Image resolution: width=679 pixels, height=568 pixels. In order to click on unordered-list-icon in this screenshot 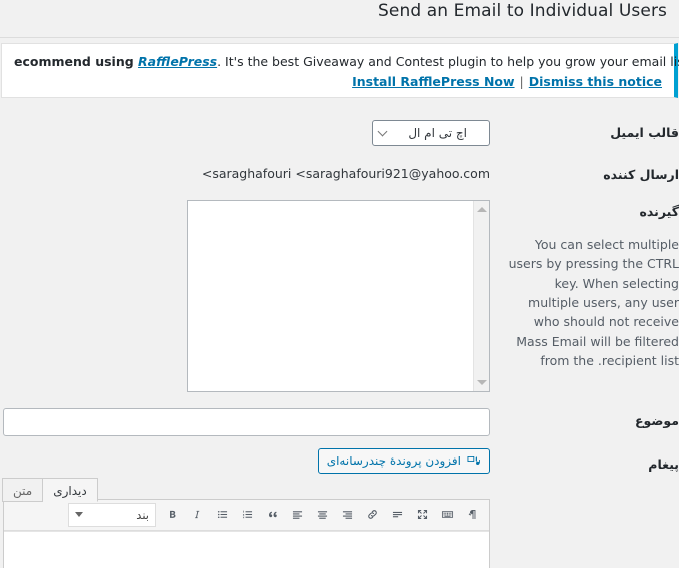, I will do `click(222, 515)`.